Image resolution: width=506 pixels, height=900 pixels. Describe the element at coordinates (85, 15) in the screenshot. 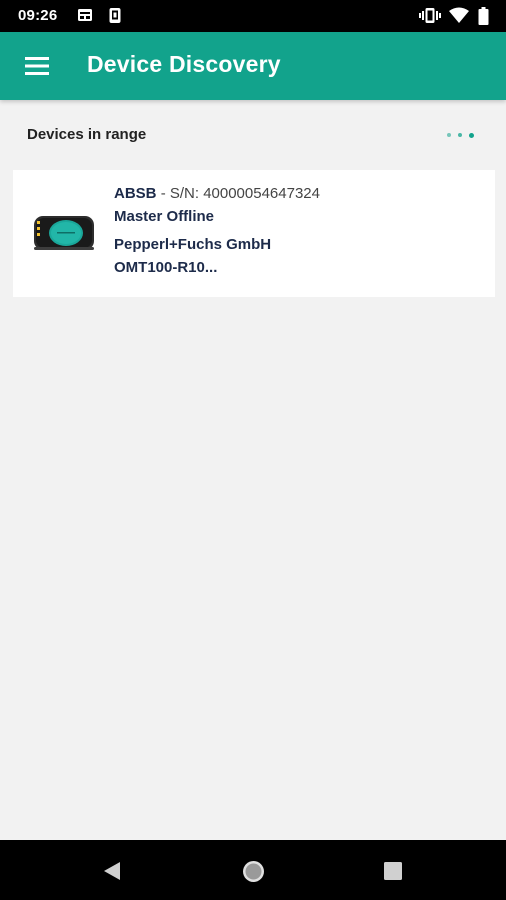

I see `sim-card-icon` at that location.